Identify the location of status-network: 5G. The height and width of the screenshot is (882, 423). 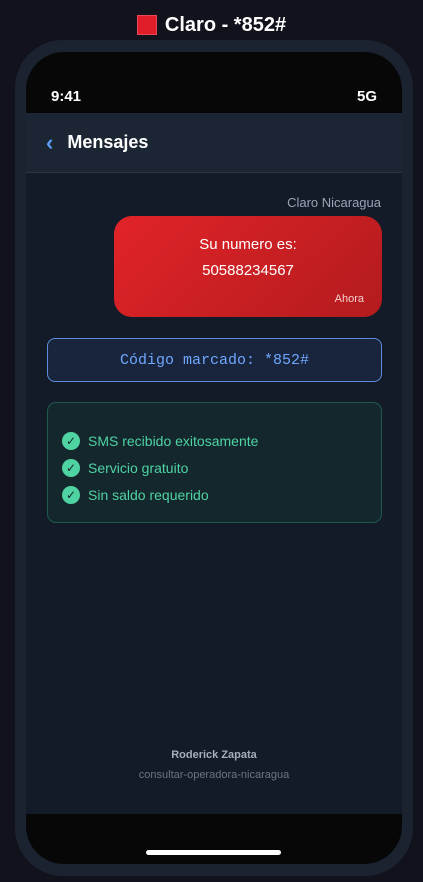
(366, 96).